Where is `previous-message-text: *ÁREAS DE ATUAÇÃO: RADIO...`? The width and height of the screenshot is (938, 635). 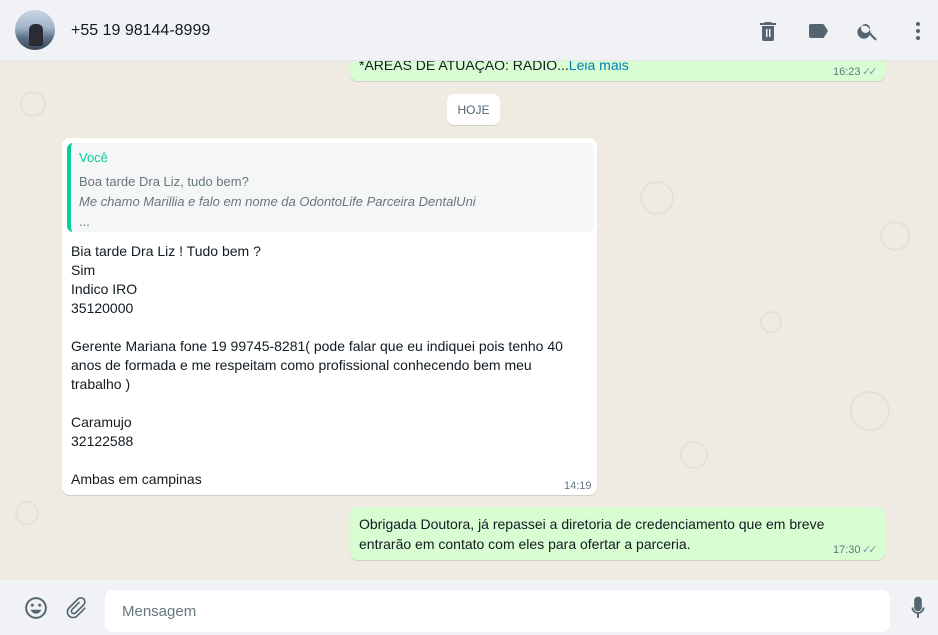 previous-message-text: *ÁREAS DE ATUAÇÃO: RADIO... is located at coordinates (464, 67).